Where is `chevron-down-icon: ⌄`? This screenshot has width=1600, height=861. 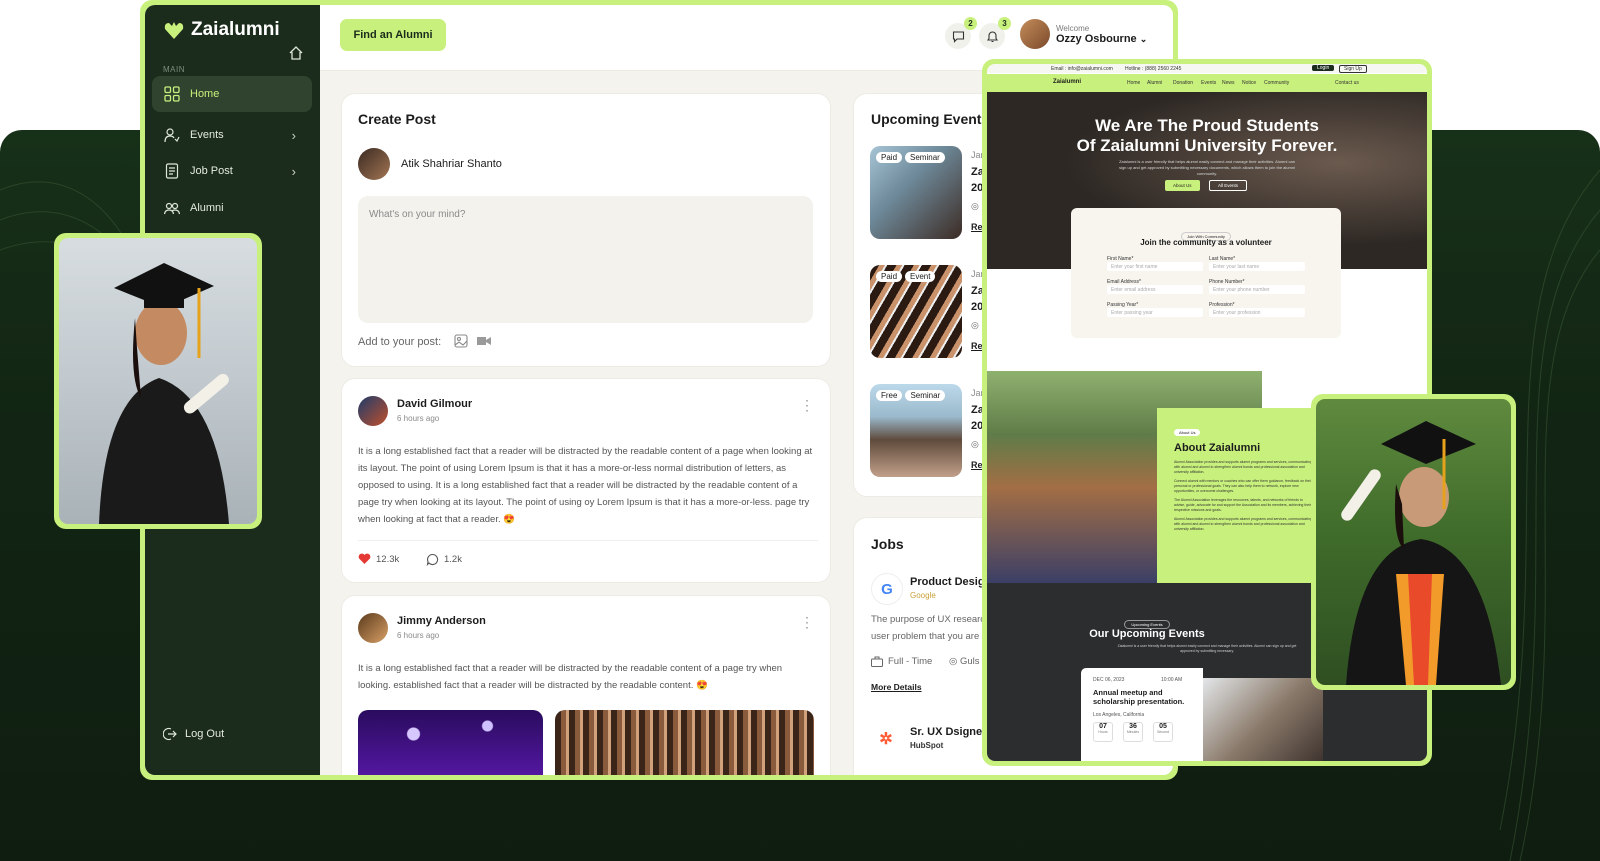
chevron-down-icon: ⌄ is located at coordinates (1143, 38).